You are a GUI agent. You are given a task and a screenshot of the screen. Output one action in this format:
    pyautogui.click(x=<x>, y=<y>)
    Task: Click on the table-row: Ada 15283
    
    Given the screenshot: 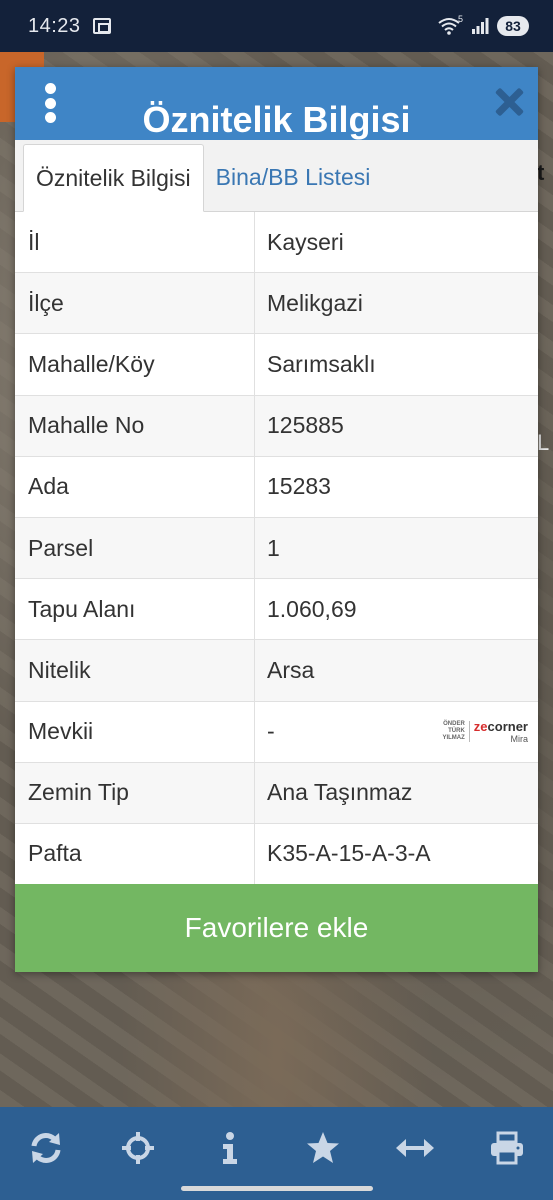 What is the action you would take?
    pyautogui.click(x=276, y=487)
    